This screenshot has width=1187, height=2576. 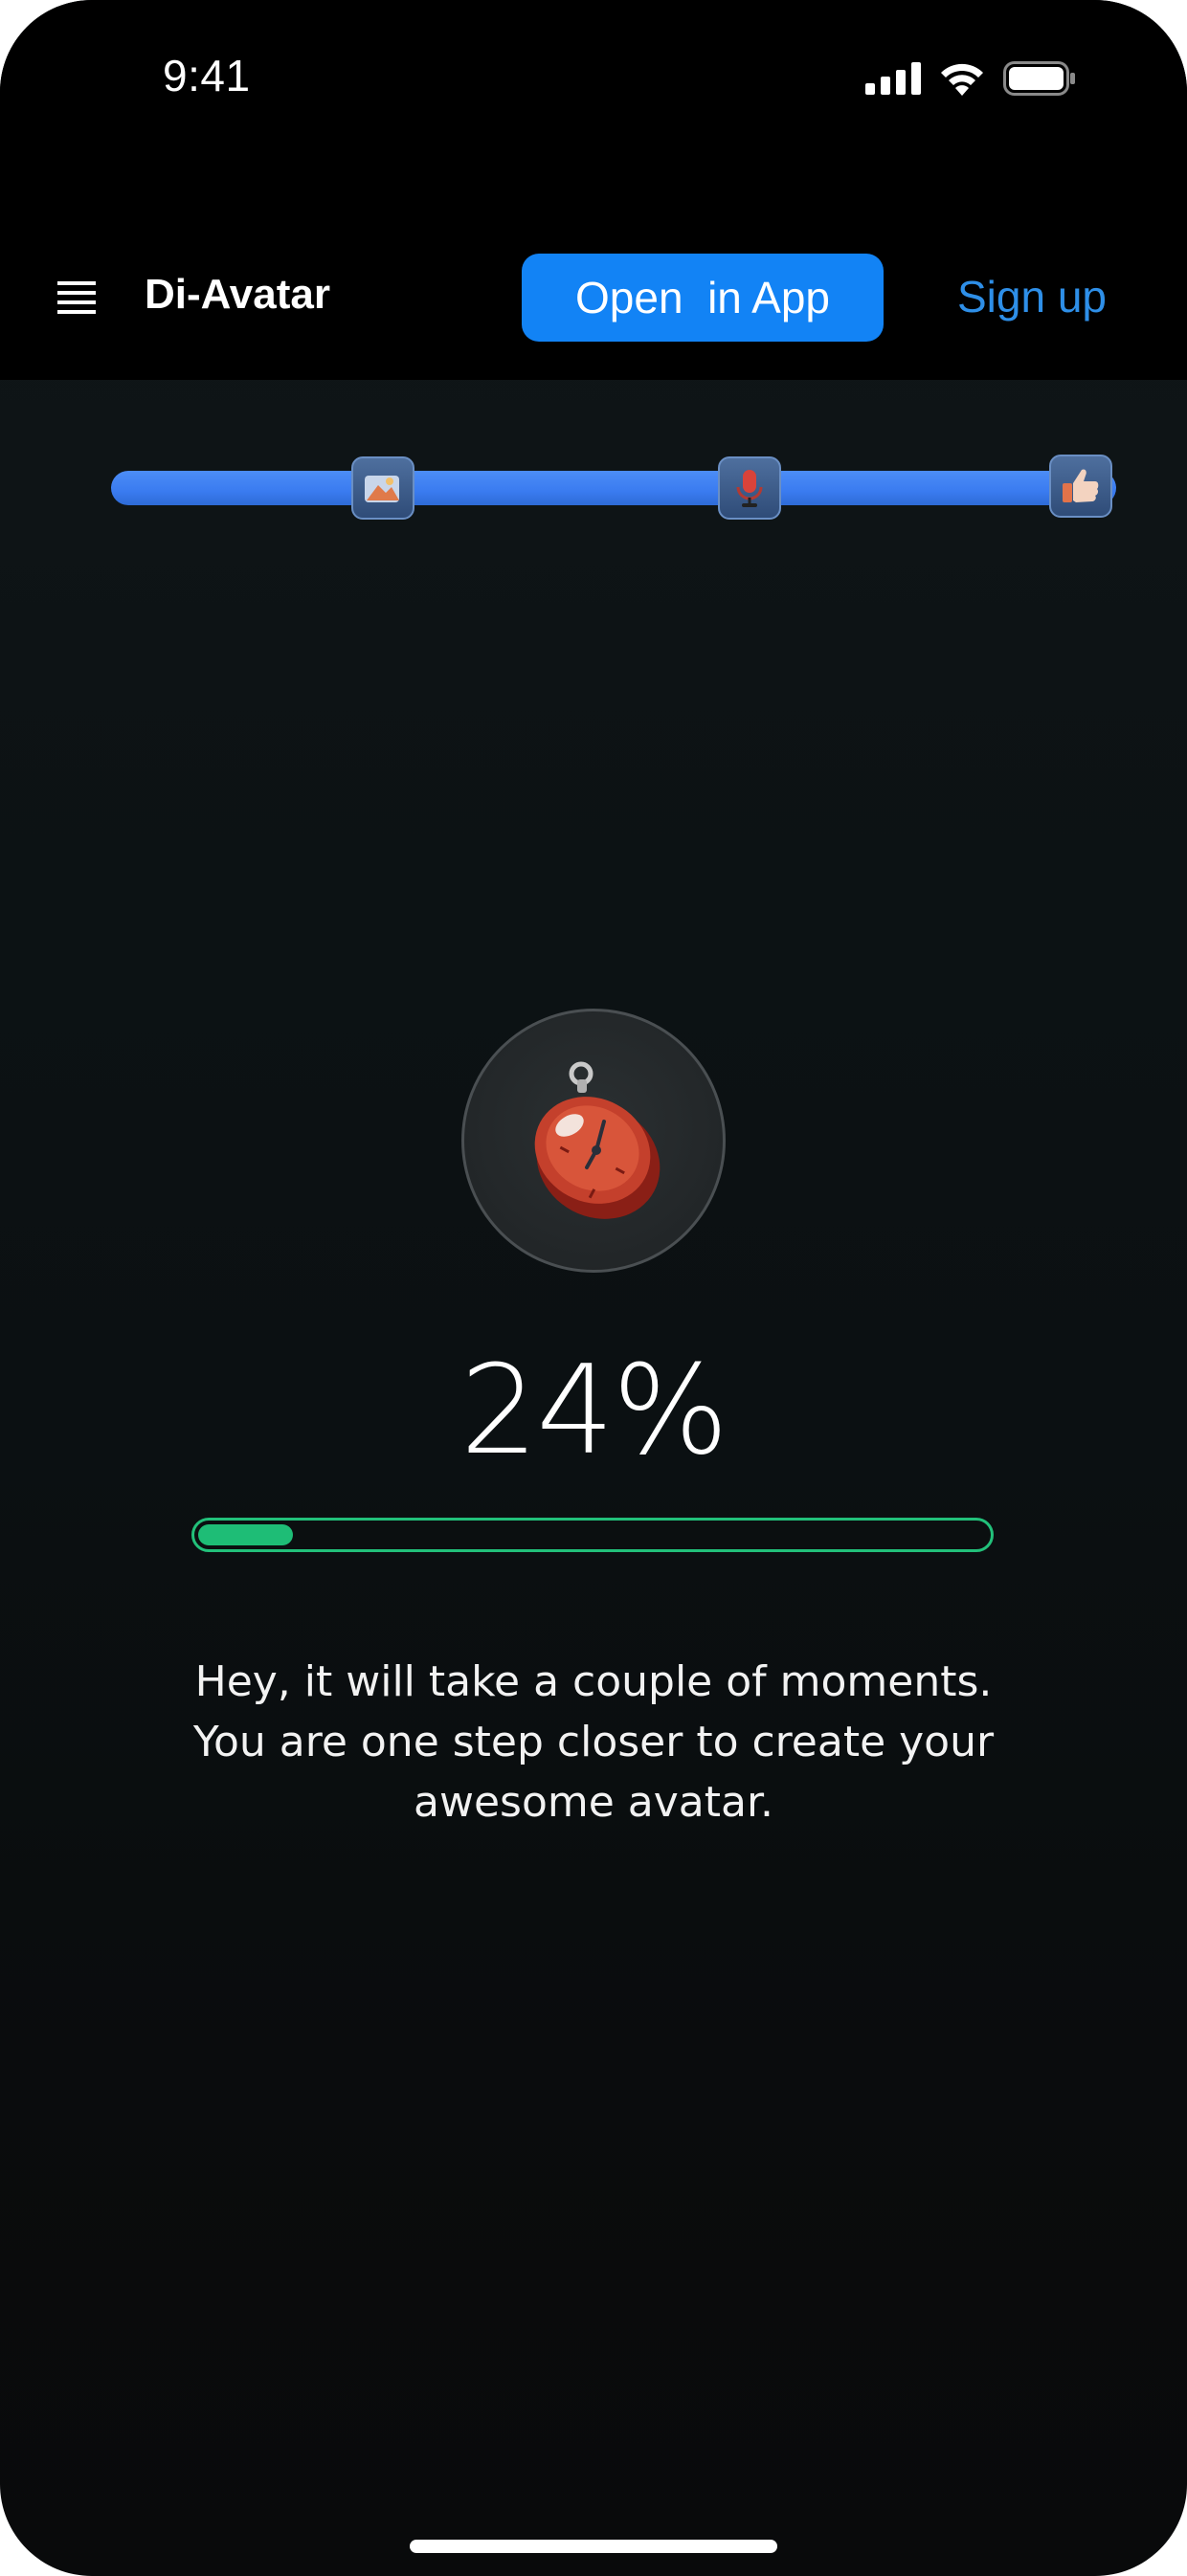 What do you see at coordinates (962, 79) in the screenshot?
I see `wifi-icon` at bounding box center [962, 79].